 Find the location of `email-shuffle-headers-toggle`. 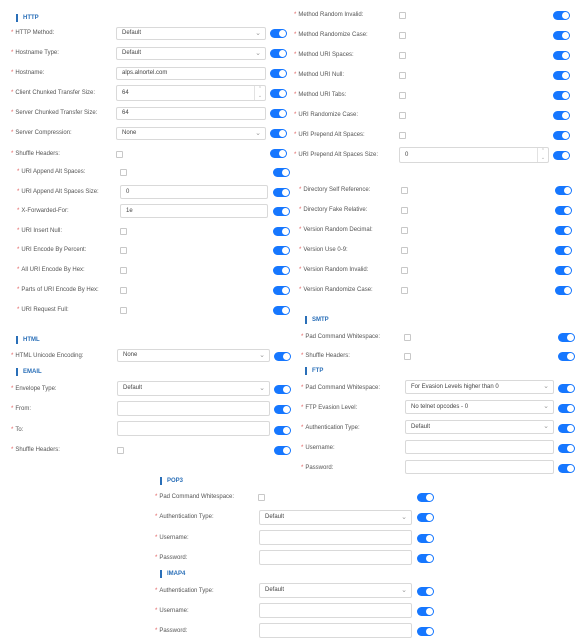

email-shuffle-headers-toggle is located at coordinates (282, 450).